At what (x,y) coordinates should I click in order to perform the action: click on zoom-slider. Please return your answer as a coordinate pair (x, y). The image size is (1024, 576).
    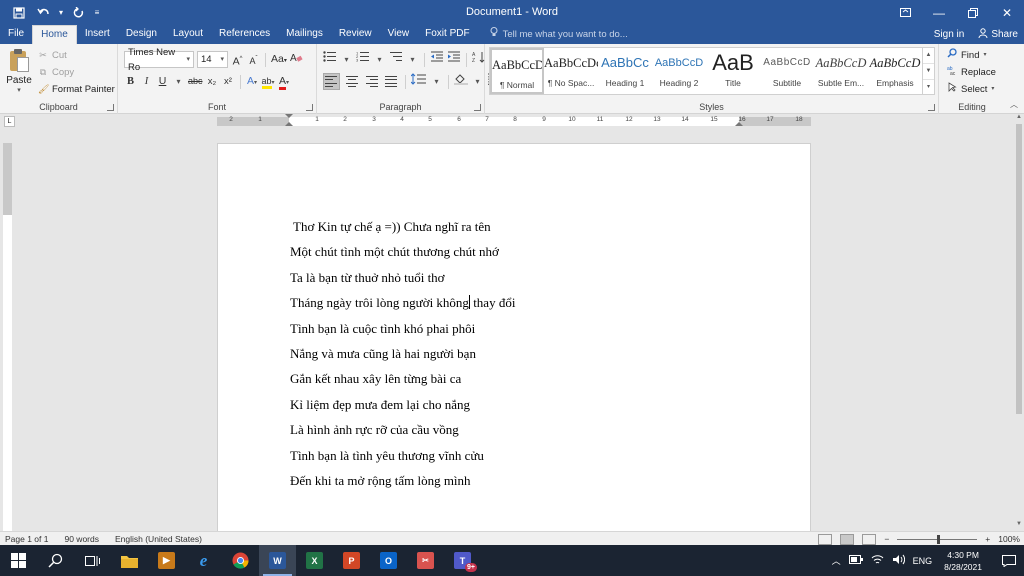
    Looking at the image, I should click on (937, 539).